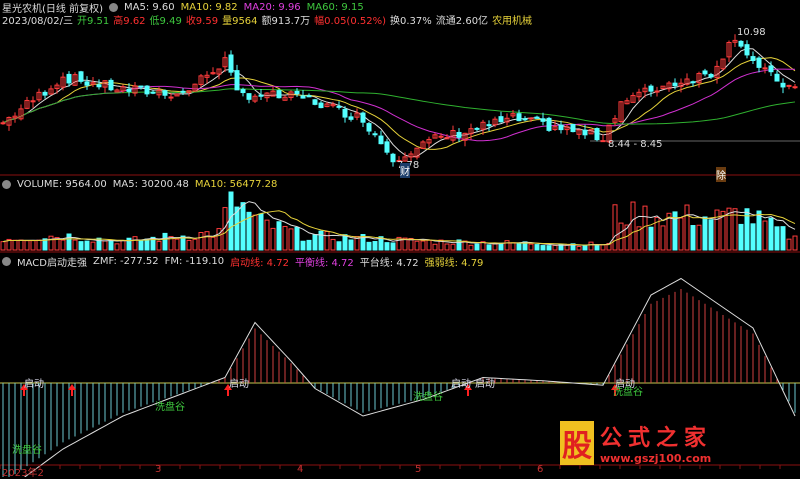  I want to click on range-label: 8.44 - 8.45, so click(635, 144).